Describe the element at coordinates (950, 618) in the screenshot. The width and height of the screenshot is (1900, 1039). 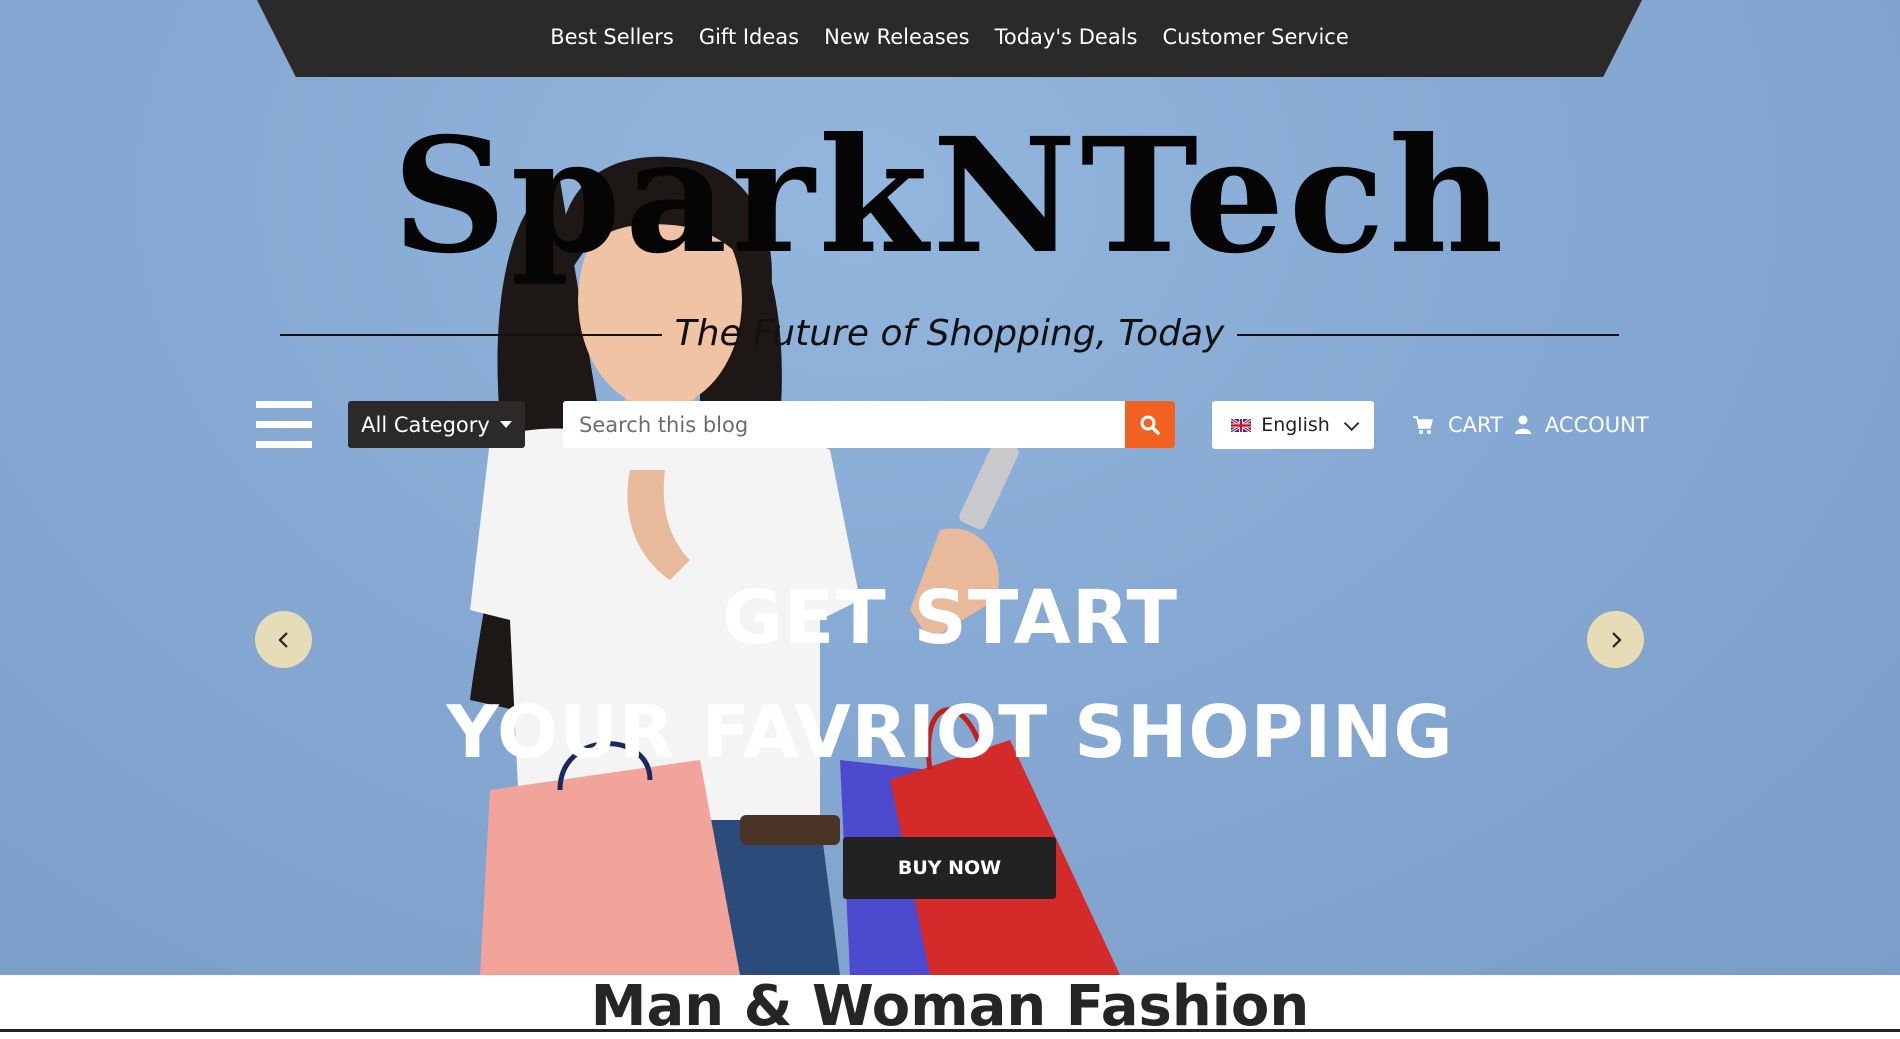
I see `hero-headline-line1: GET START` at that location.